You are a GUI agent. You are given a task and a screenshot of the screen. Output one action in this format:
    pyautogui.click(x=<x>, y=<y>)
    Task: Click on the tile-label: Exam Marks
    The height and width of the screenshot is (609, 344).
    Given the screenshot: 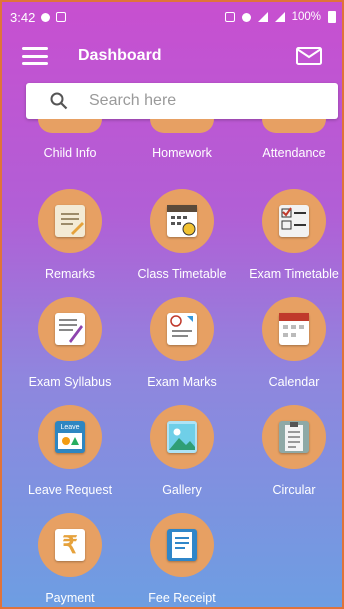 What is the action you would take?
    pyautogui.click(x=182, y=382)
    